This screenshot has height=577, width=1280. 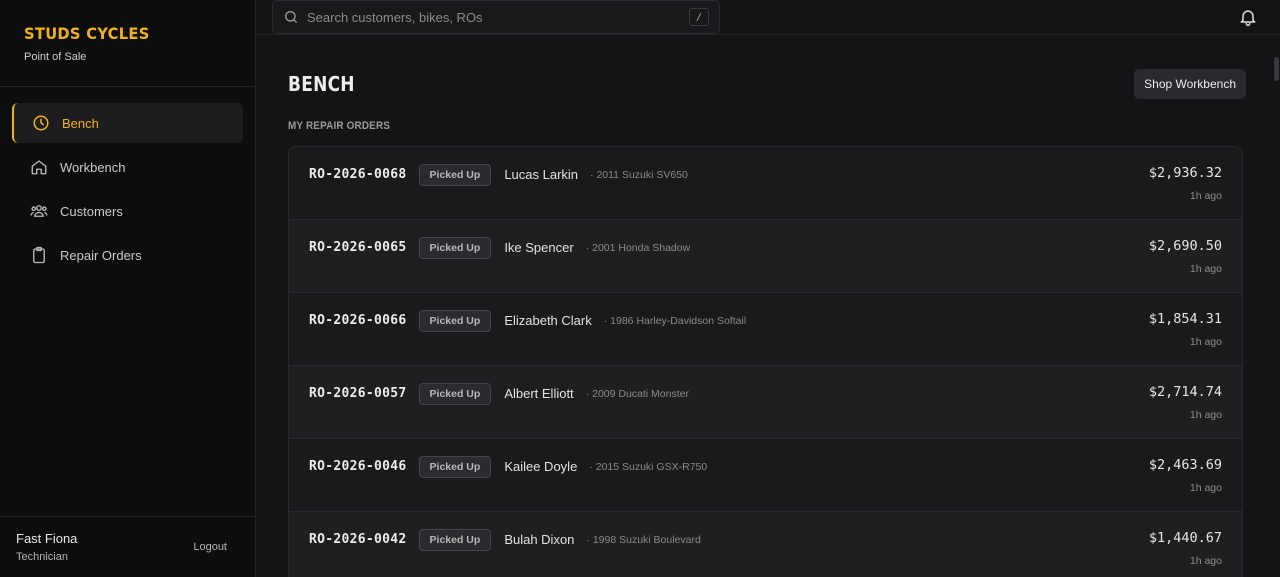 What do you see at coordinates (675, 321) in the screenshot?
I see `bike-info: · 1986 Harley-Davidson Softail` at bounding box center [675, 321].